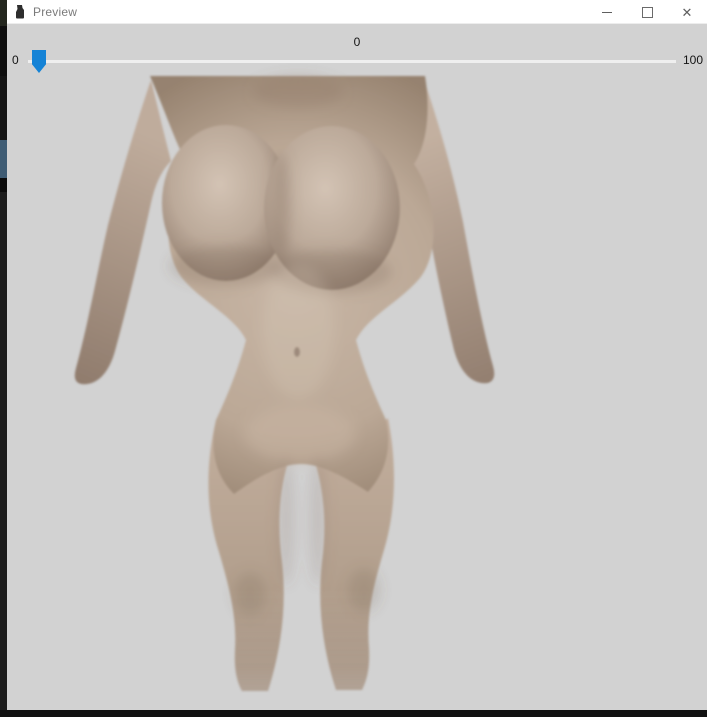 The width and height of the screenshot is (707, 717). I want to click on slider-max-label: 100, so click(692, 60).